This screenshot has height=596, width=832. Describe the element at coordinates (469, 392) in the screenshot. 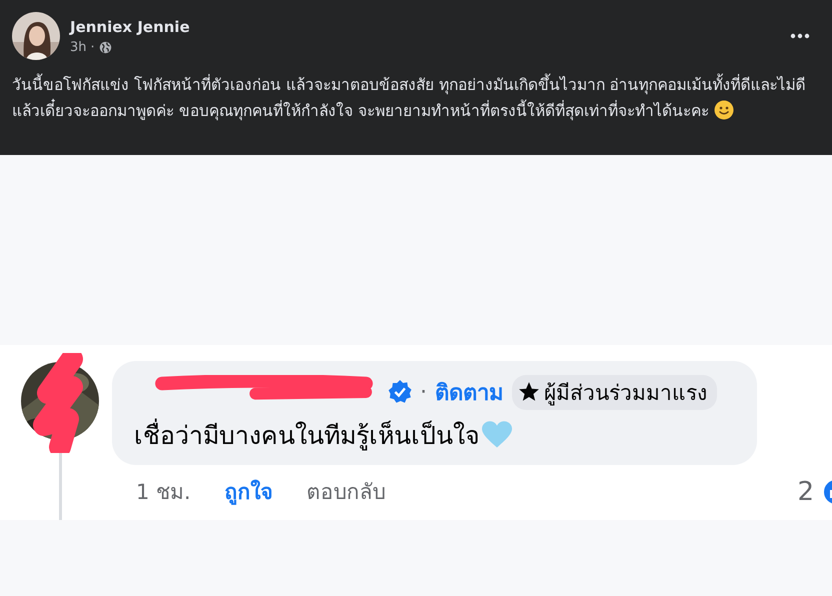

I see `follow-link: ติดตาม` at that location.